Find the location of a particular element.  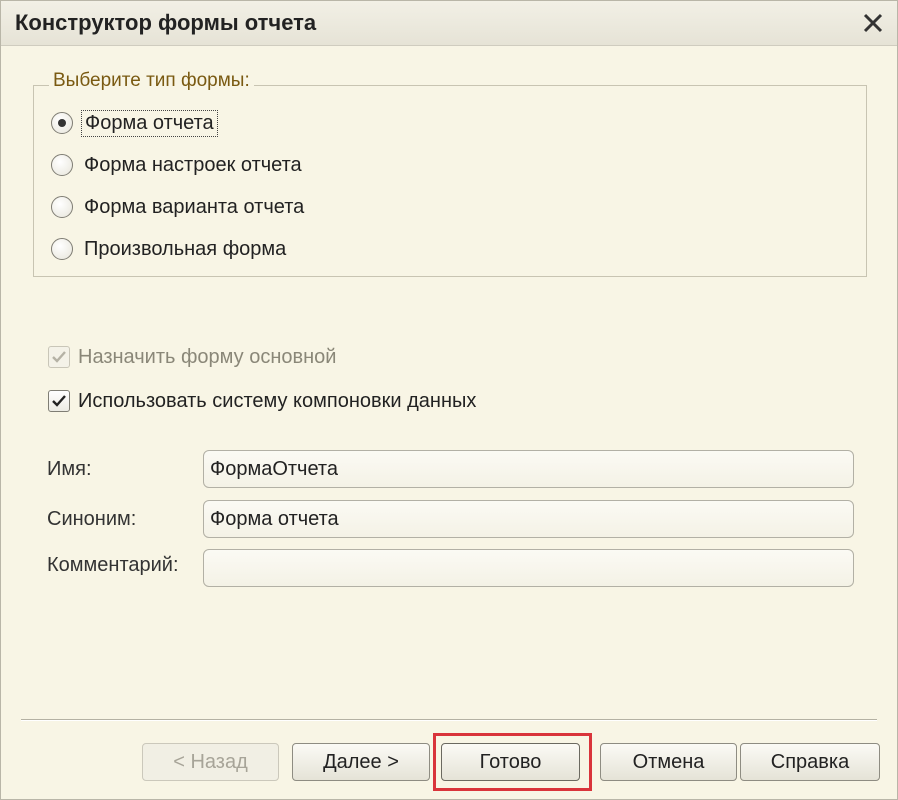

help-button: Справка is located at coordinates (810, 762).